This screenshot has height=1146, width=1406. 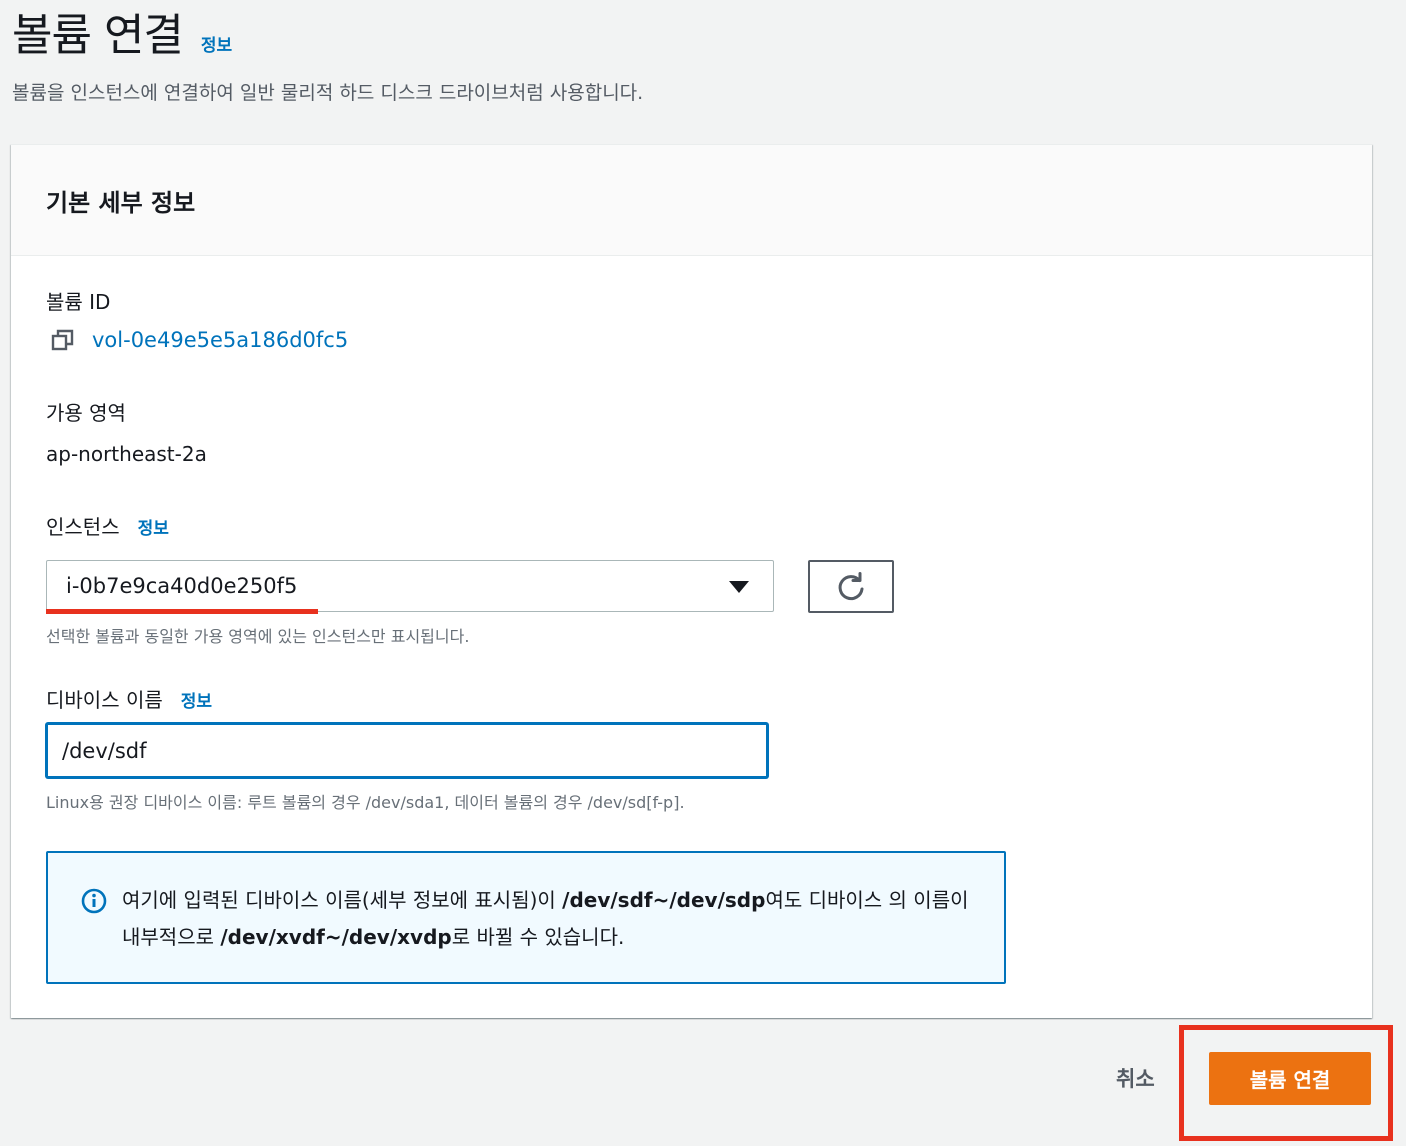 I want to click on page-header: 볼륨 연결 정보, so click(x=122, y=36).